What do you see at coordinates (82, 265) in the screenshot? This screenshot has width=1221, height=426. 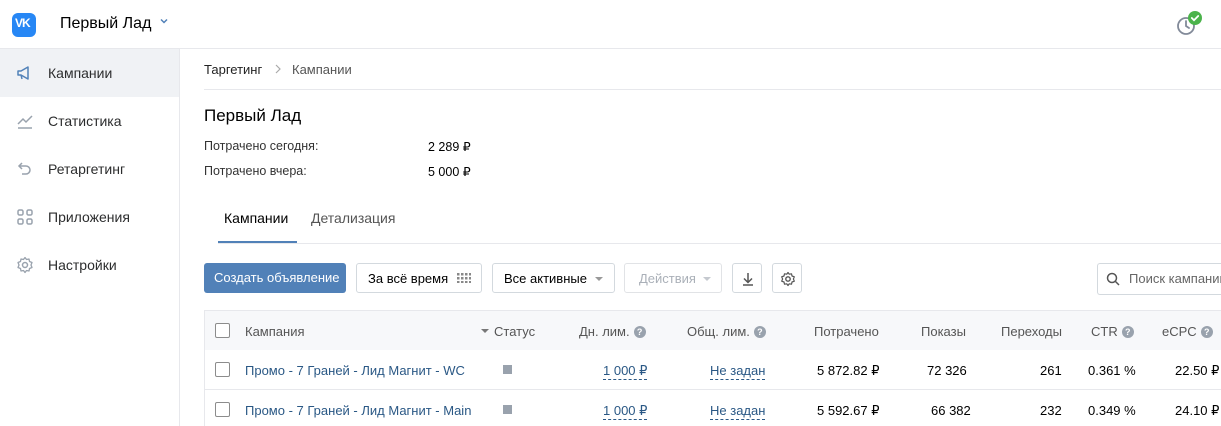 I see `sidebar-item-label: Настройки` at bounding box center [82, 265].